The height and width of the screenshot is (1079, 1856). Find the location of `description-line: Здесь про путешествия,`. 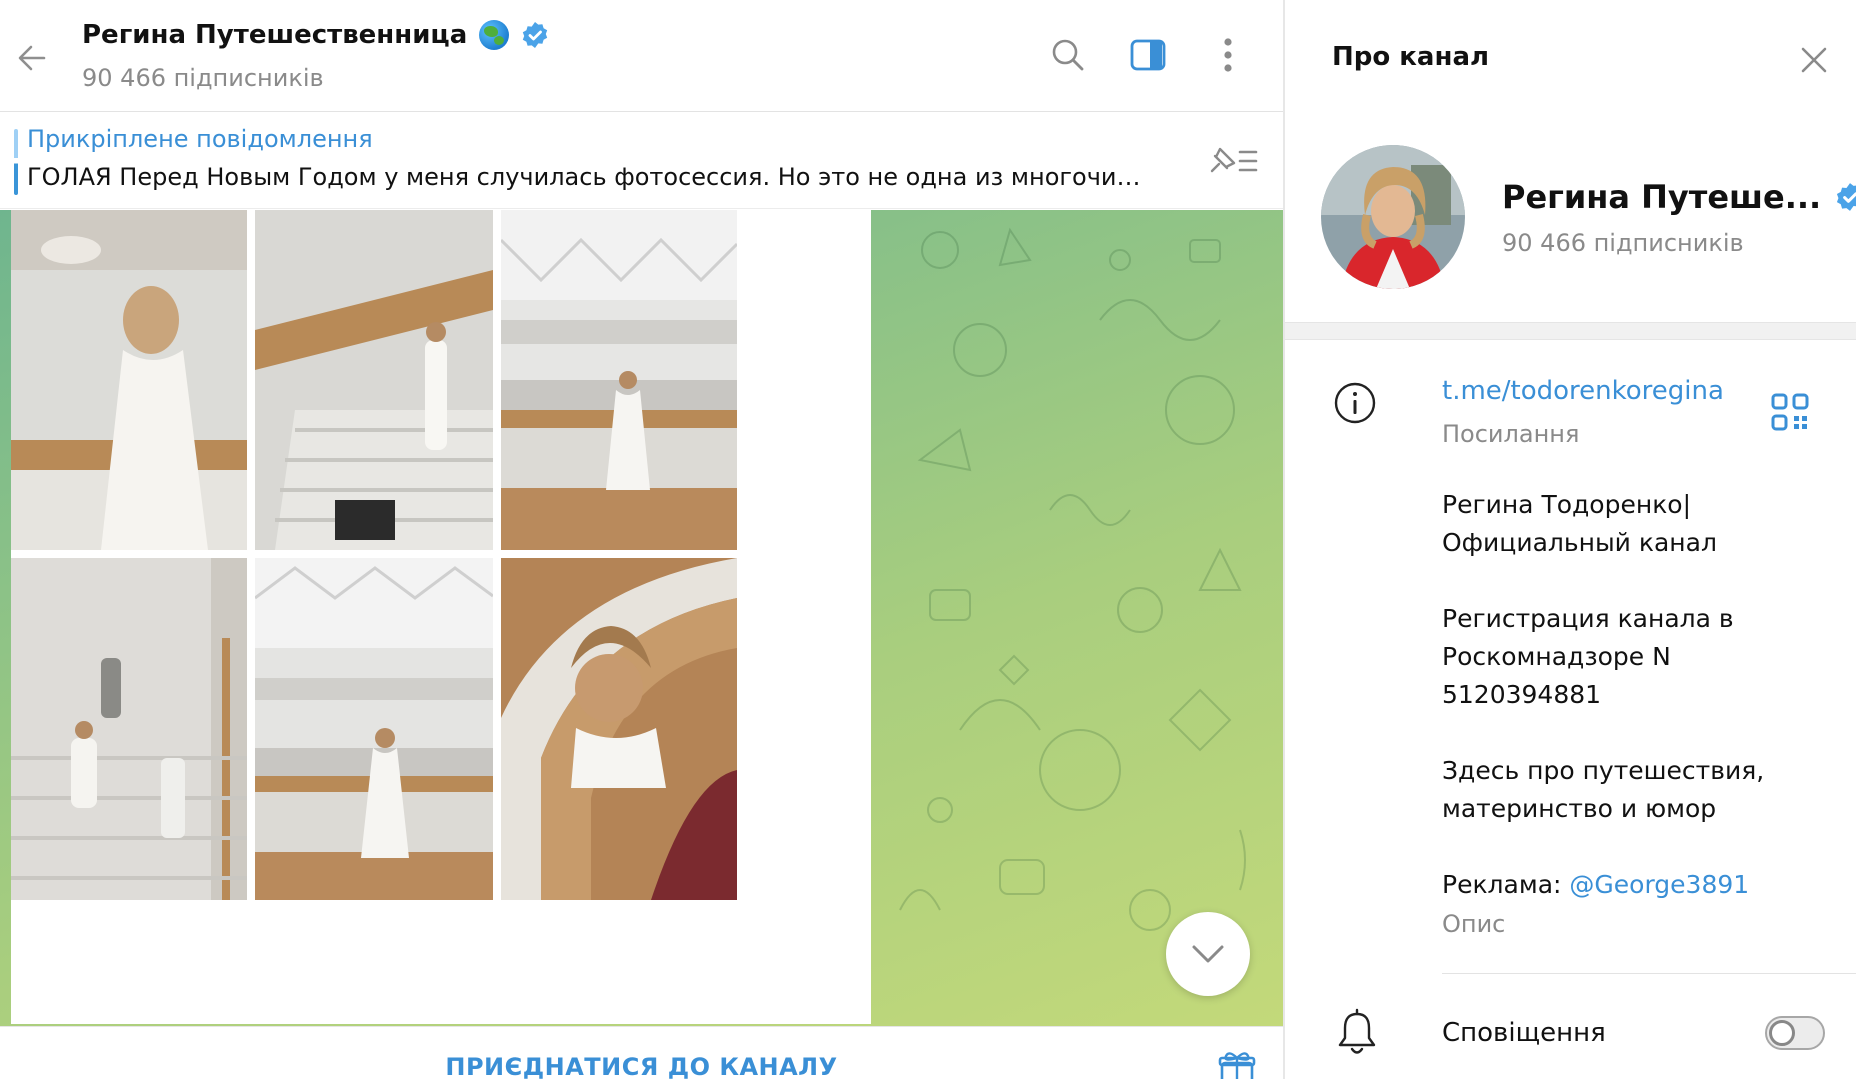

description-line: Здесь про путешествия, is located at coordinates (1603, 770).